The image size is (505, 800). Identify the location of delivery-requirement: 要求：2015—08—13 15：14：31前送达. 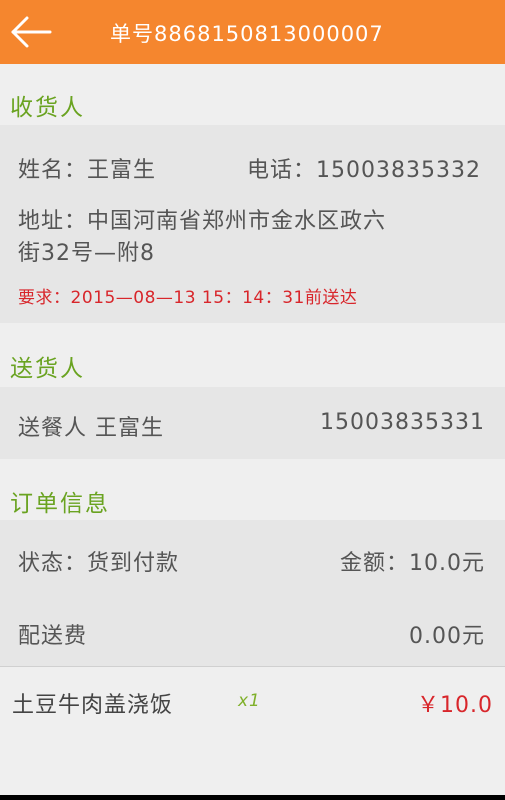
(188, 298).